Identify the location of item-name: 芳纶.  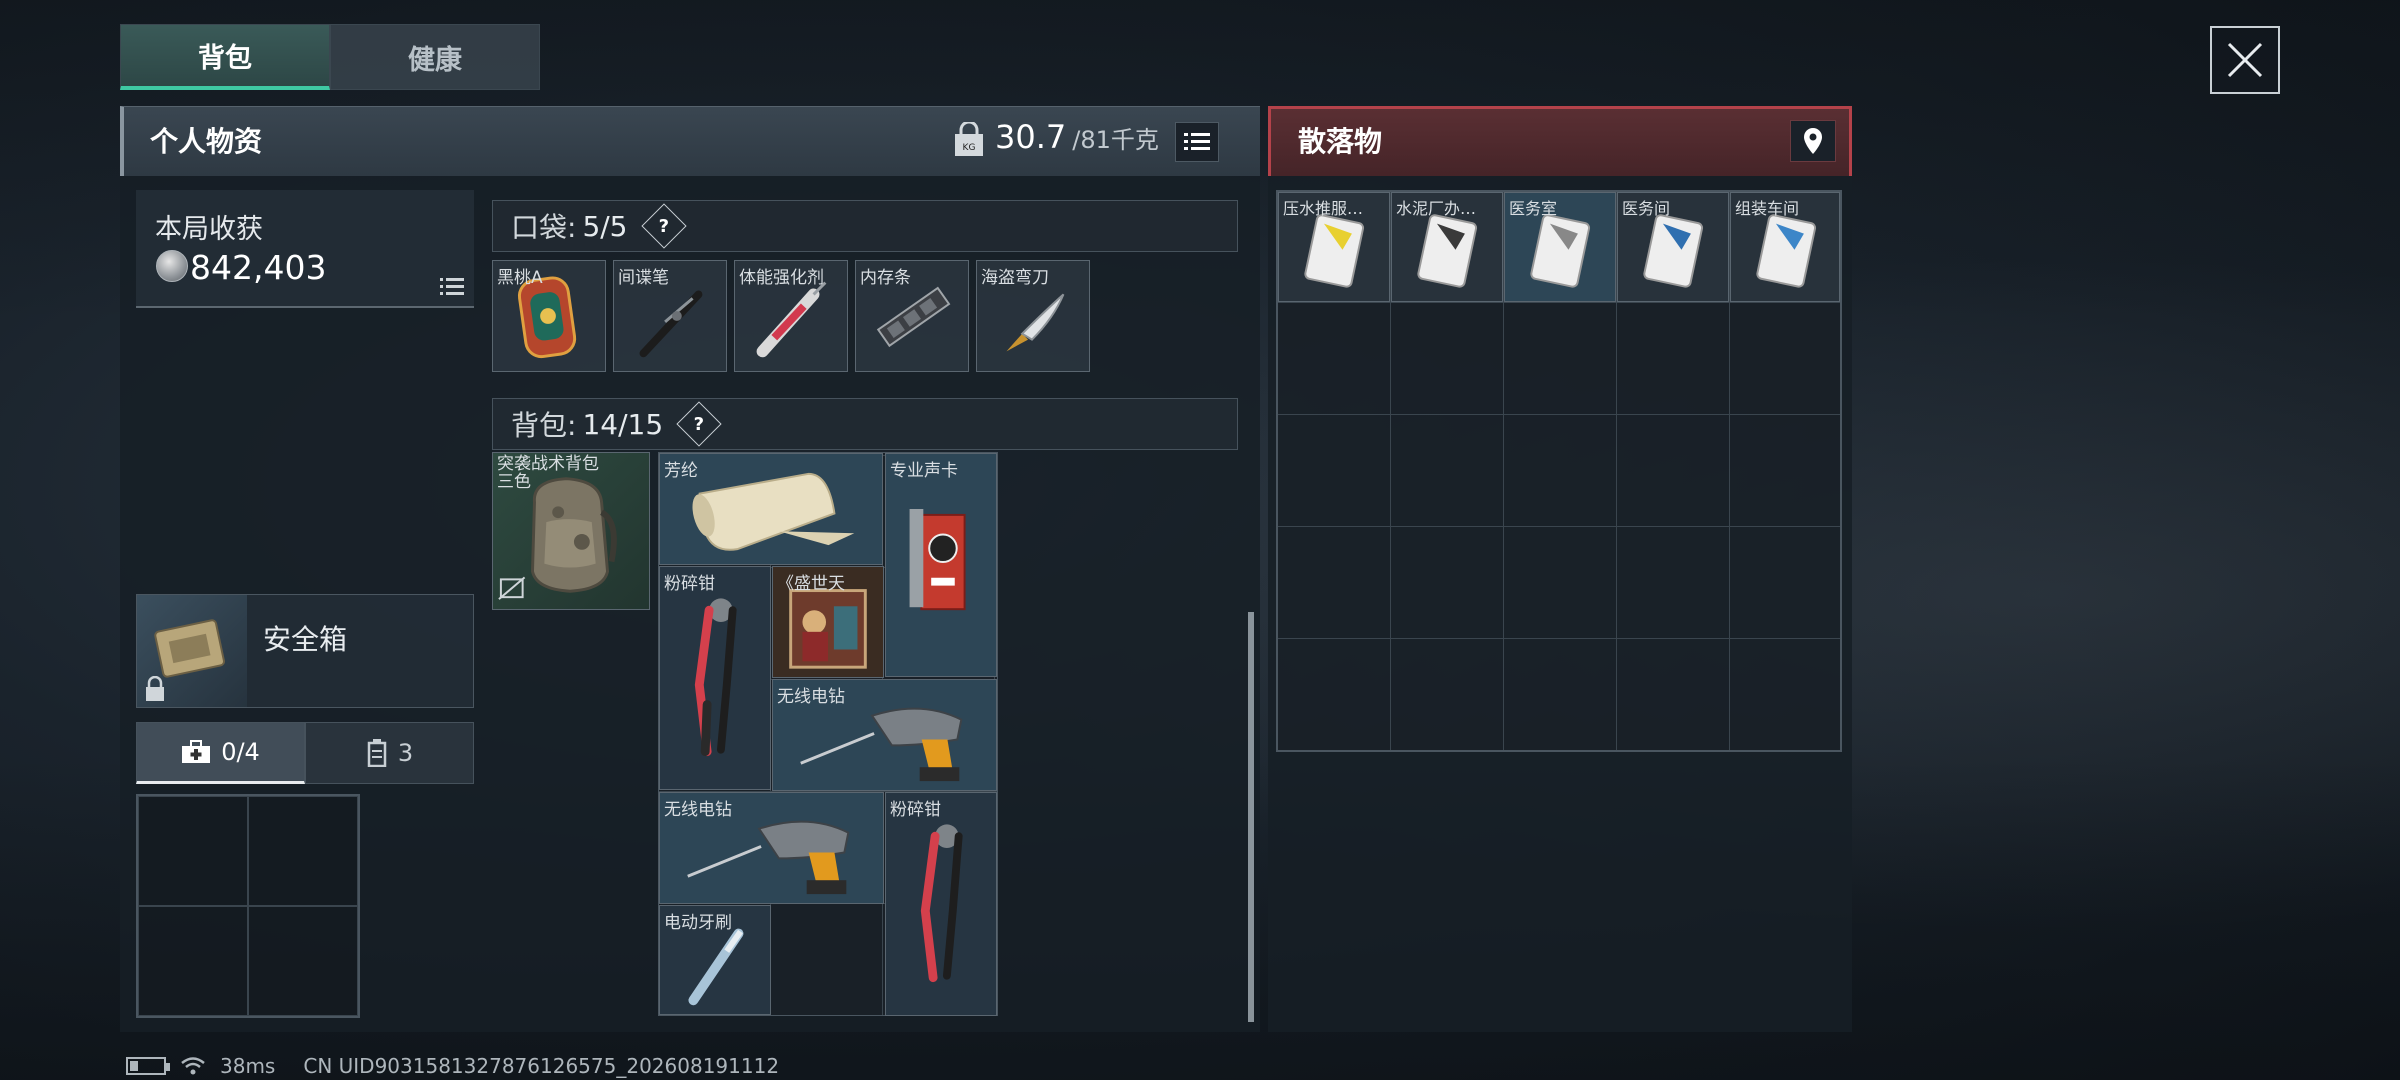
(681, 471).